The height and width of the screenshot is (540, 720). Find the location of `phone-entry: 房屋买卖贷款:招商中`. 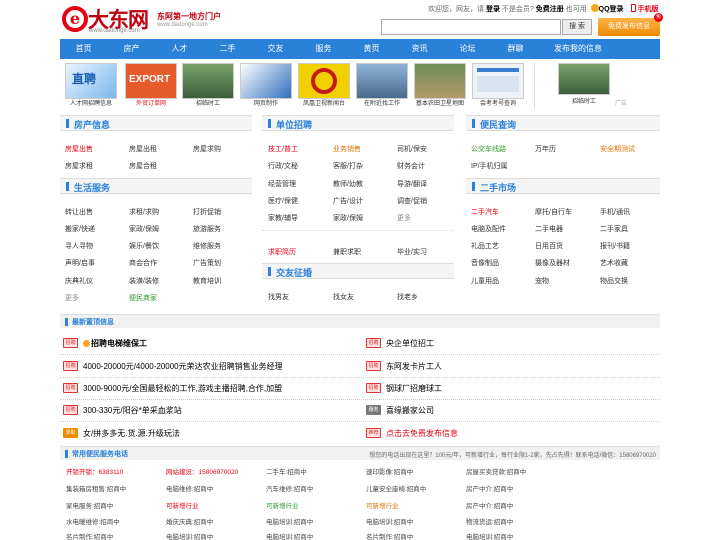

phone-entry: 房屋买卖贷款:招商中 is located at coordinates (496, 471).